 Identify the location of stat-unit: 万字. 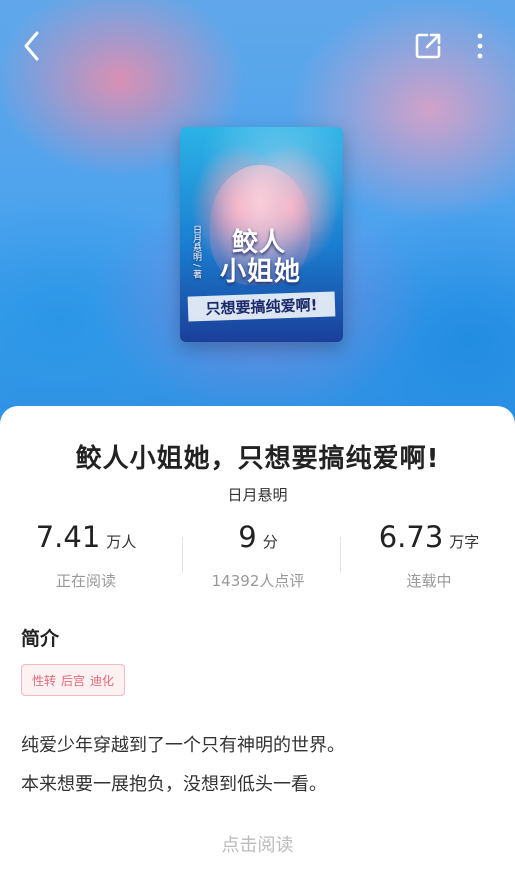
(464, 542).